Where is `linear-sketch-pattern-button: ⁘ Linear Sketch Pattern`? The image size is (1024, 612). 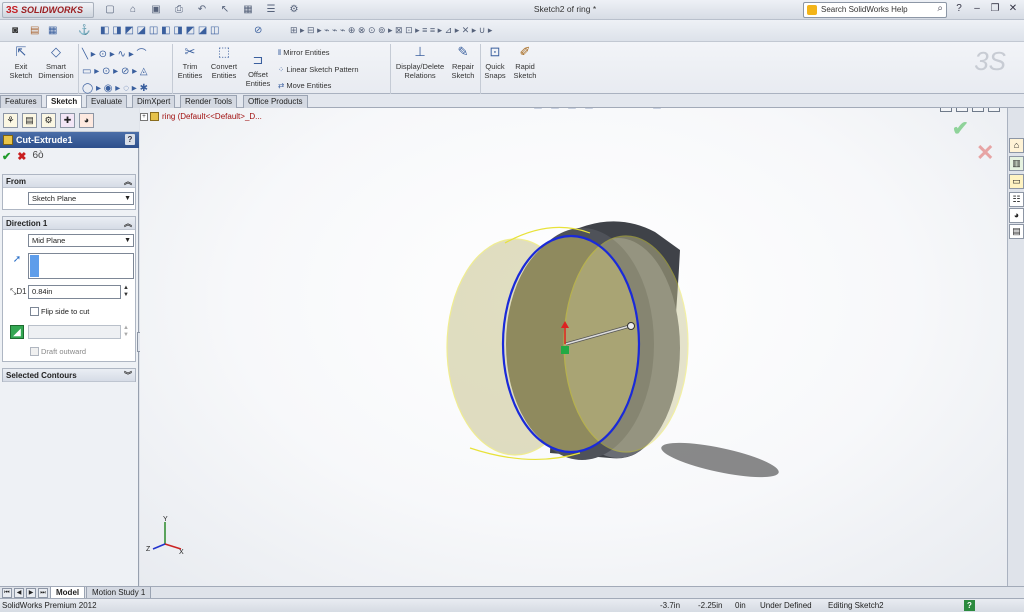
linear-sketch-pattern-button: ⁘ Linear Sketch Pattern is located at coordinates (318, 69).